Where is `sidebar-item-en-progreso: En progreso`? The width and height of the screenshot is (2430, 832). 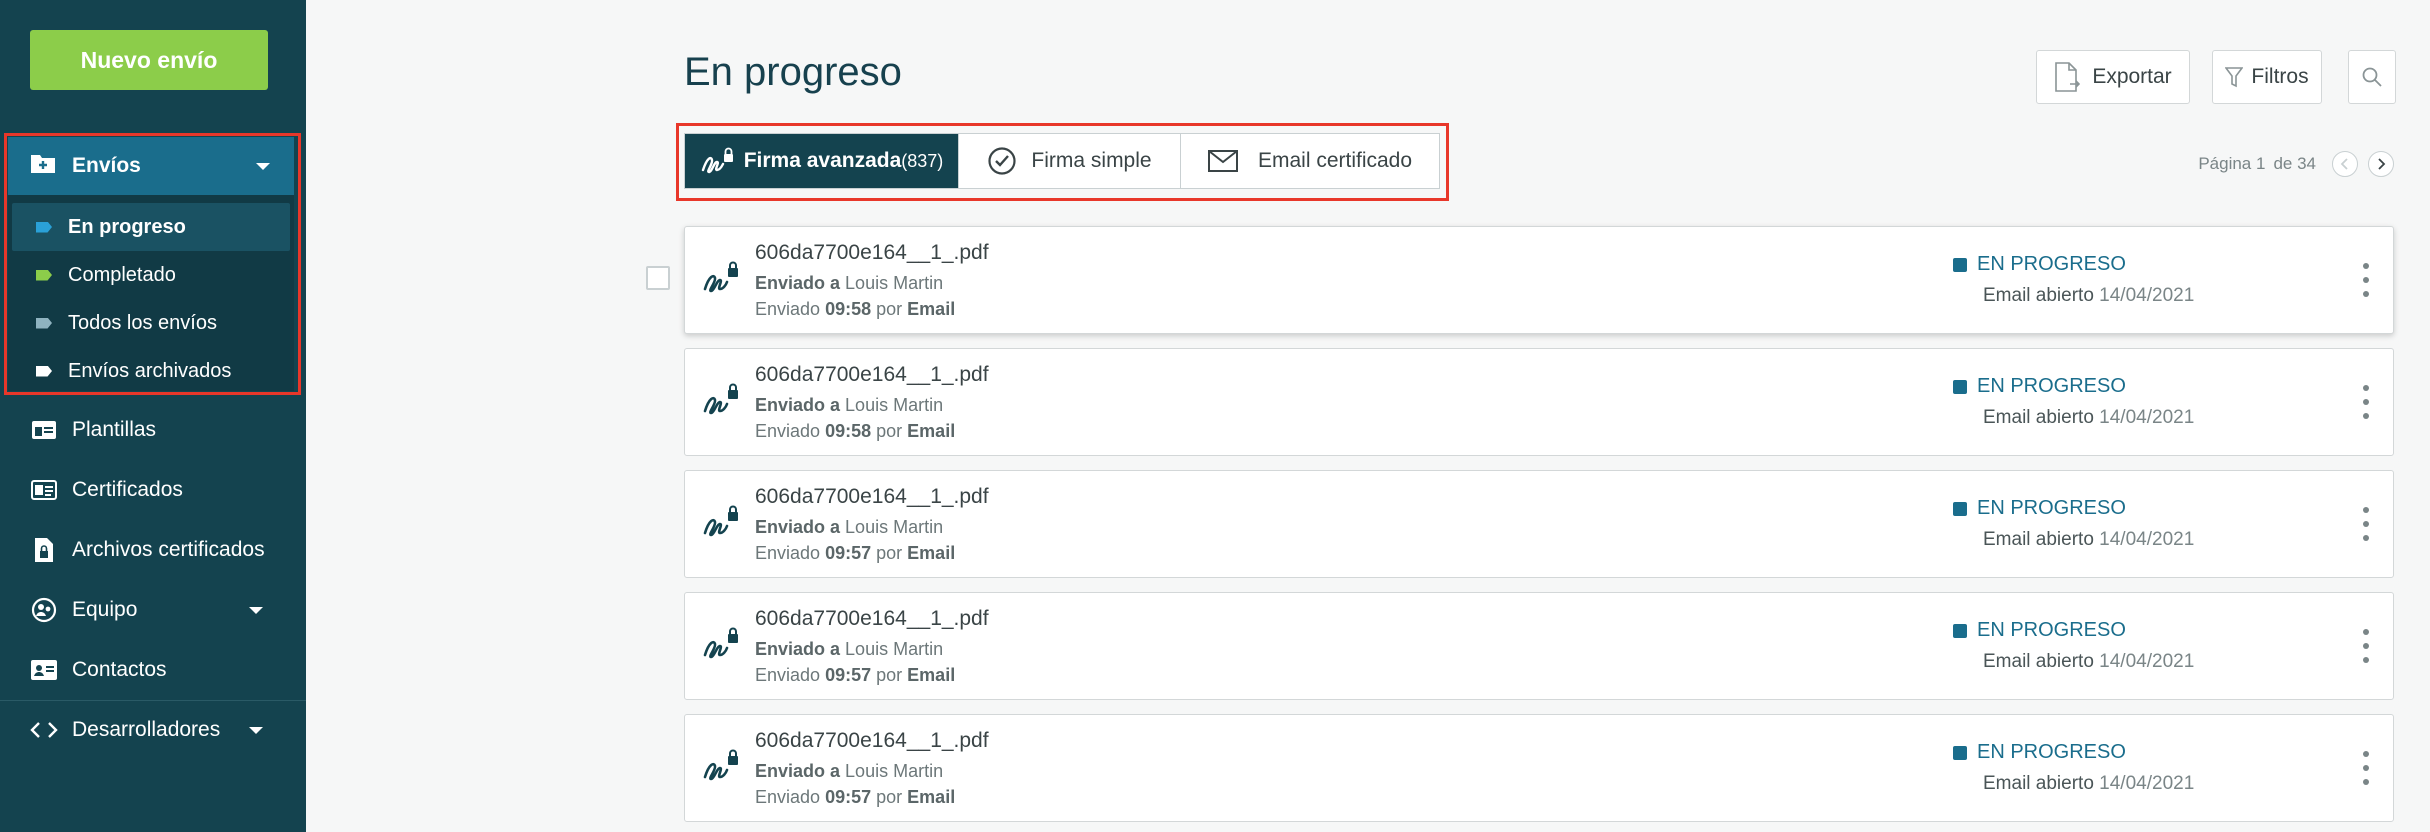
sidebar-item-en-progreso: En progreso is located at coordinates (151, 227).